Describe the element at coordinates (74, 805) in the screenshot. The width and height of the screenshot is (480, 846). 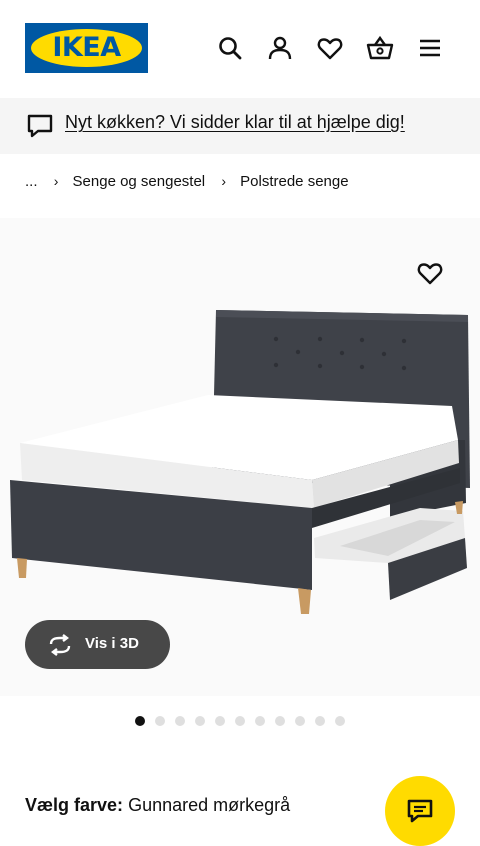
I see `color-label: Vælg farve:` at that location.